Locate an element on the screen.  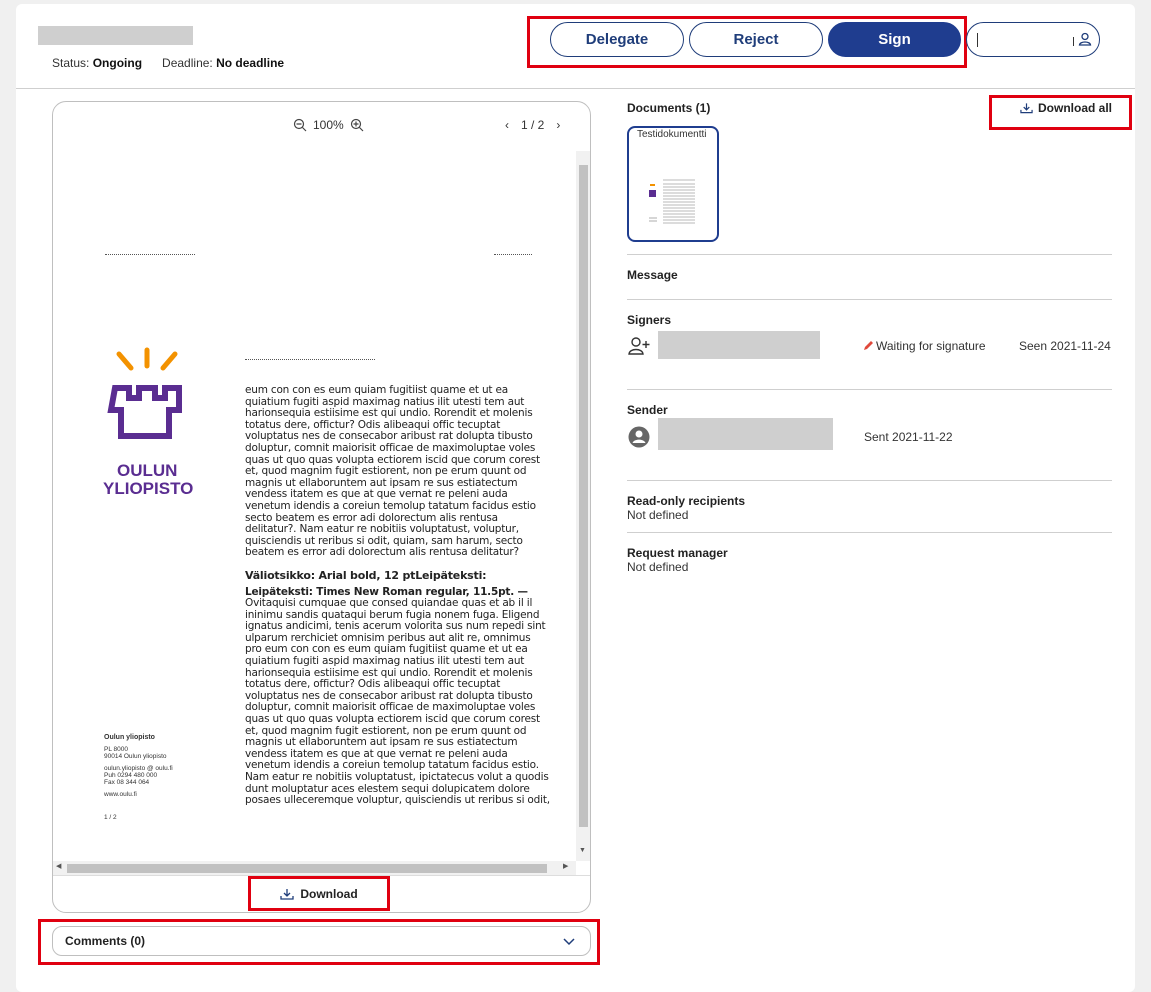
user-menu is located at coordinates (1033, 39).